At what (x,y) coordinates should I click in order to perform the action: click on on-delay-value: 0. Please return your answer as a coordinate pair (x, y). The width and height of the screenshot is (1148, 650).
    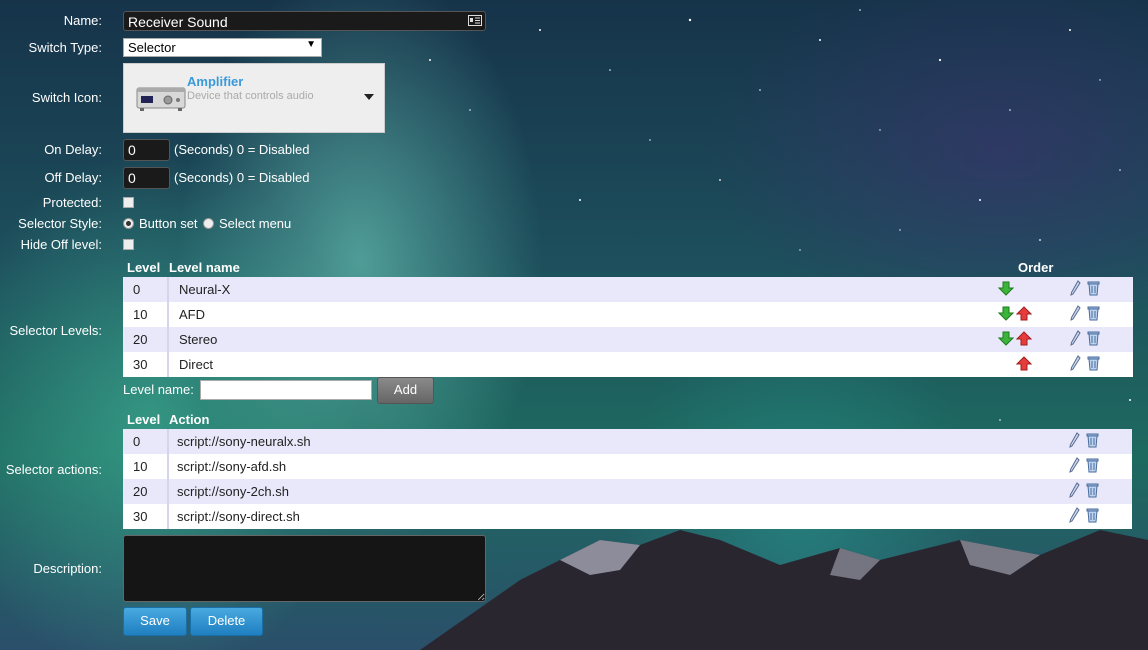
    Looking at the image, I should click on (132, 150).